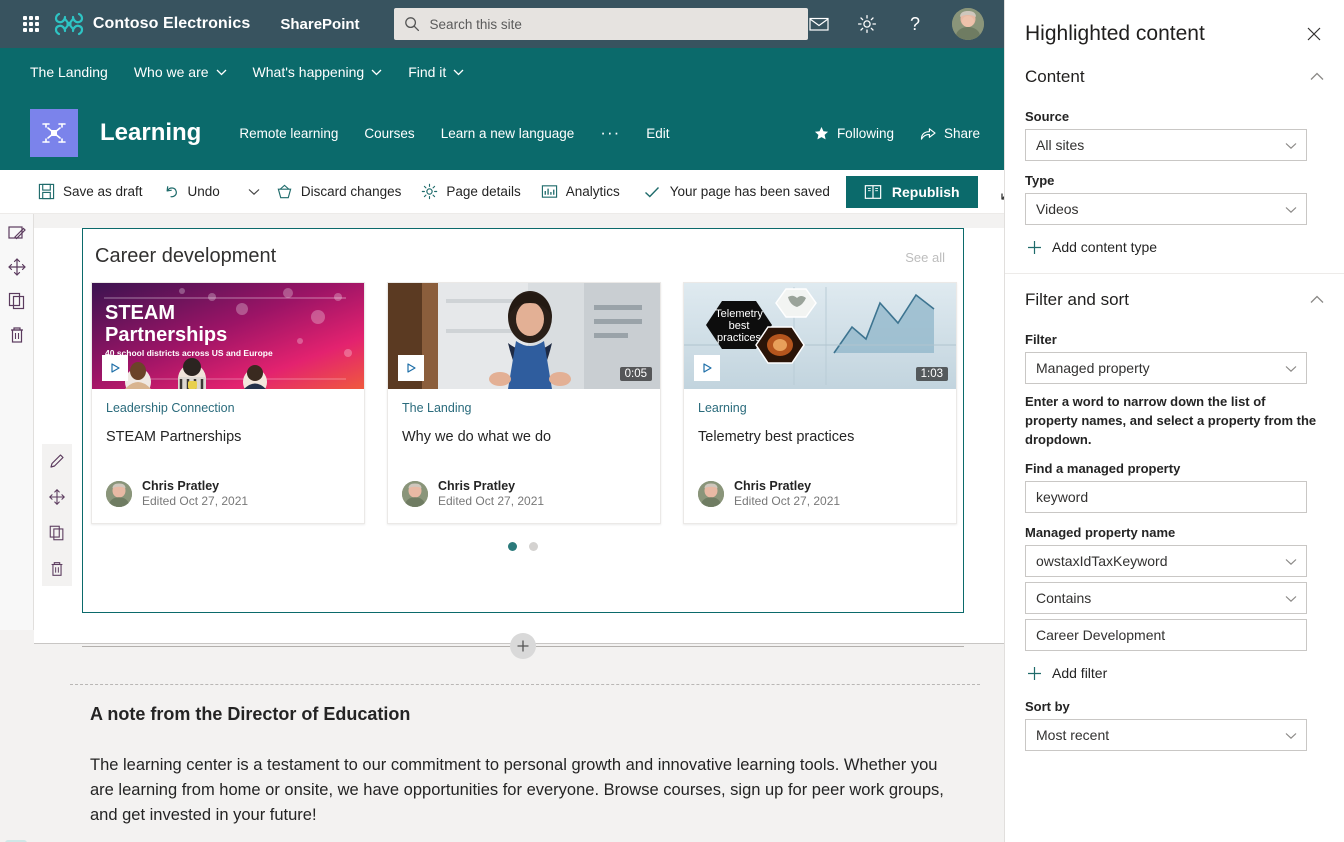 The height and width of the screenshot is (842, 1344). I want to click on help-icon: ?, so click(915, 24).